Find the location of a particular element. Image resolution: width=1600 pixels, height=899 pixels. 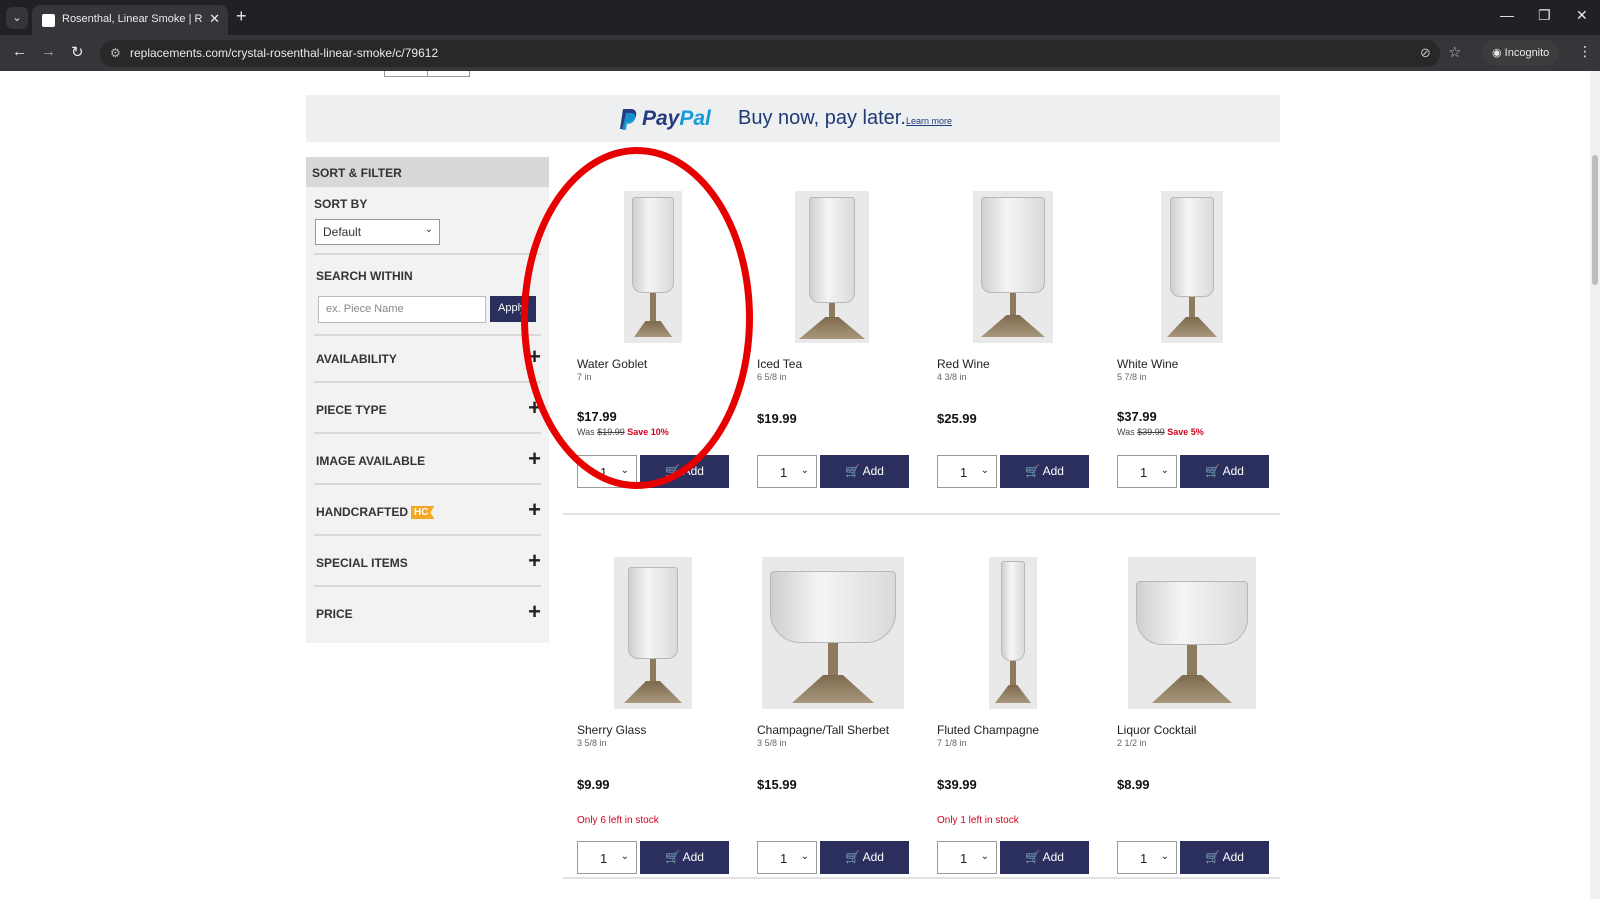

was-price: $39.99 is located at coordinates (1151, 432).